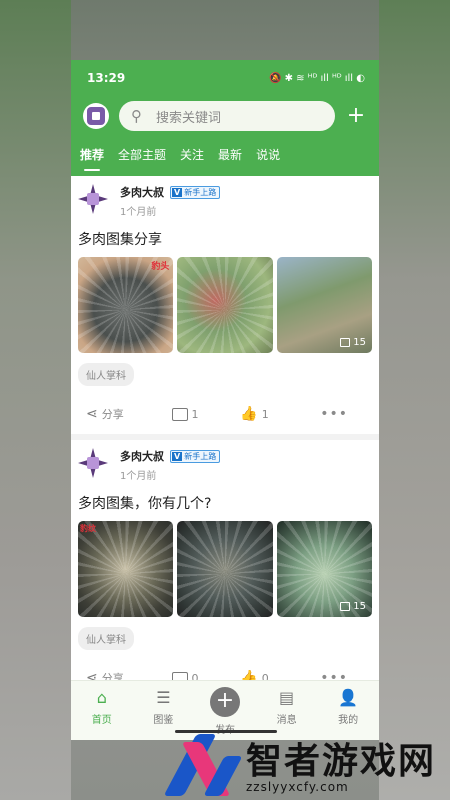 The image size is (450, 800). Describe the element at coordinates (189, 118) in the screenshot. I see `search-placeholder: 搜索关键词` at that location.